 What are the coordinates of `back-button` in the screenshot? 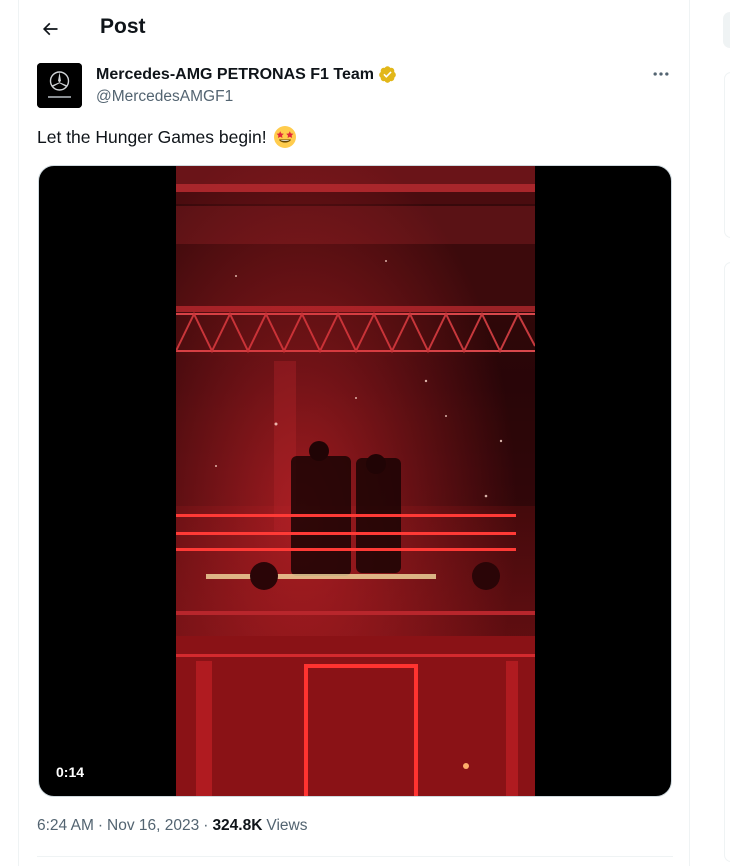 It's located at (50, 29).